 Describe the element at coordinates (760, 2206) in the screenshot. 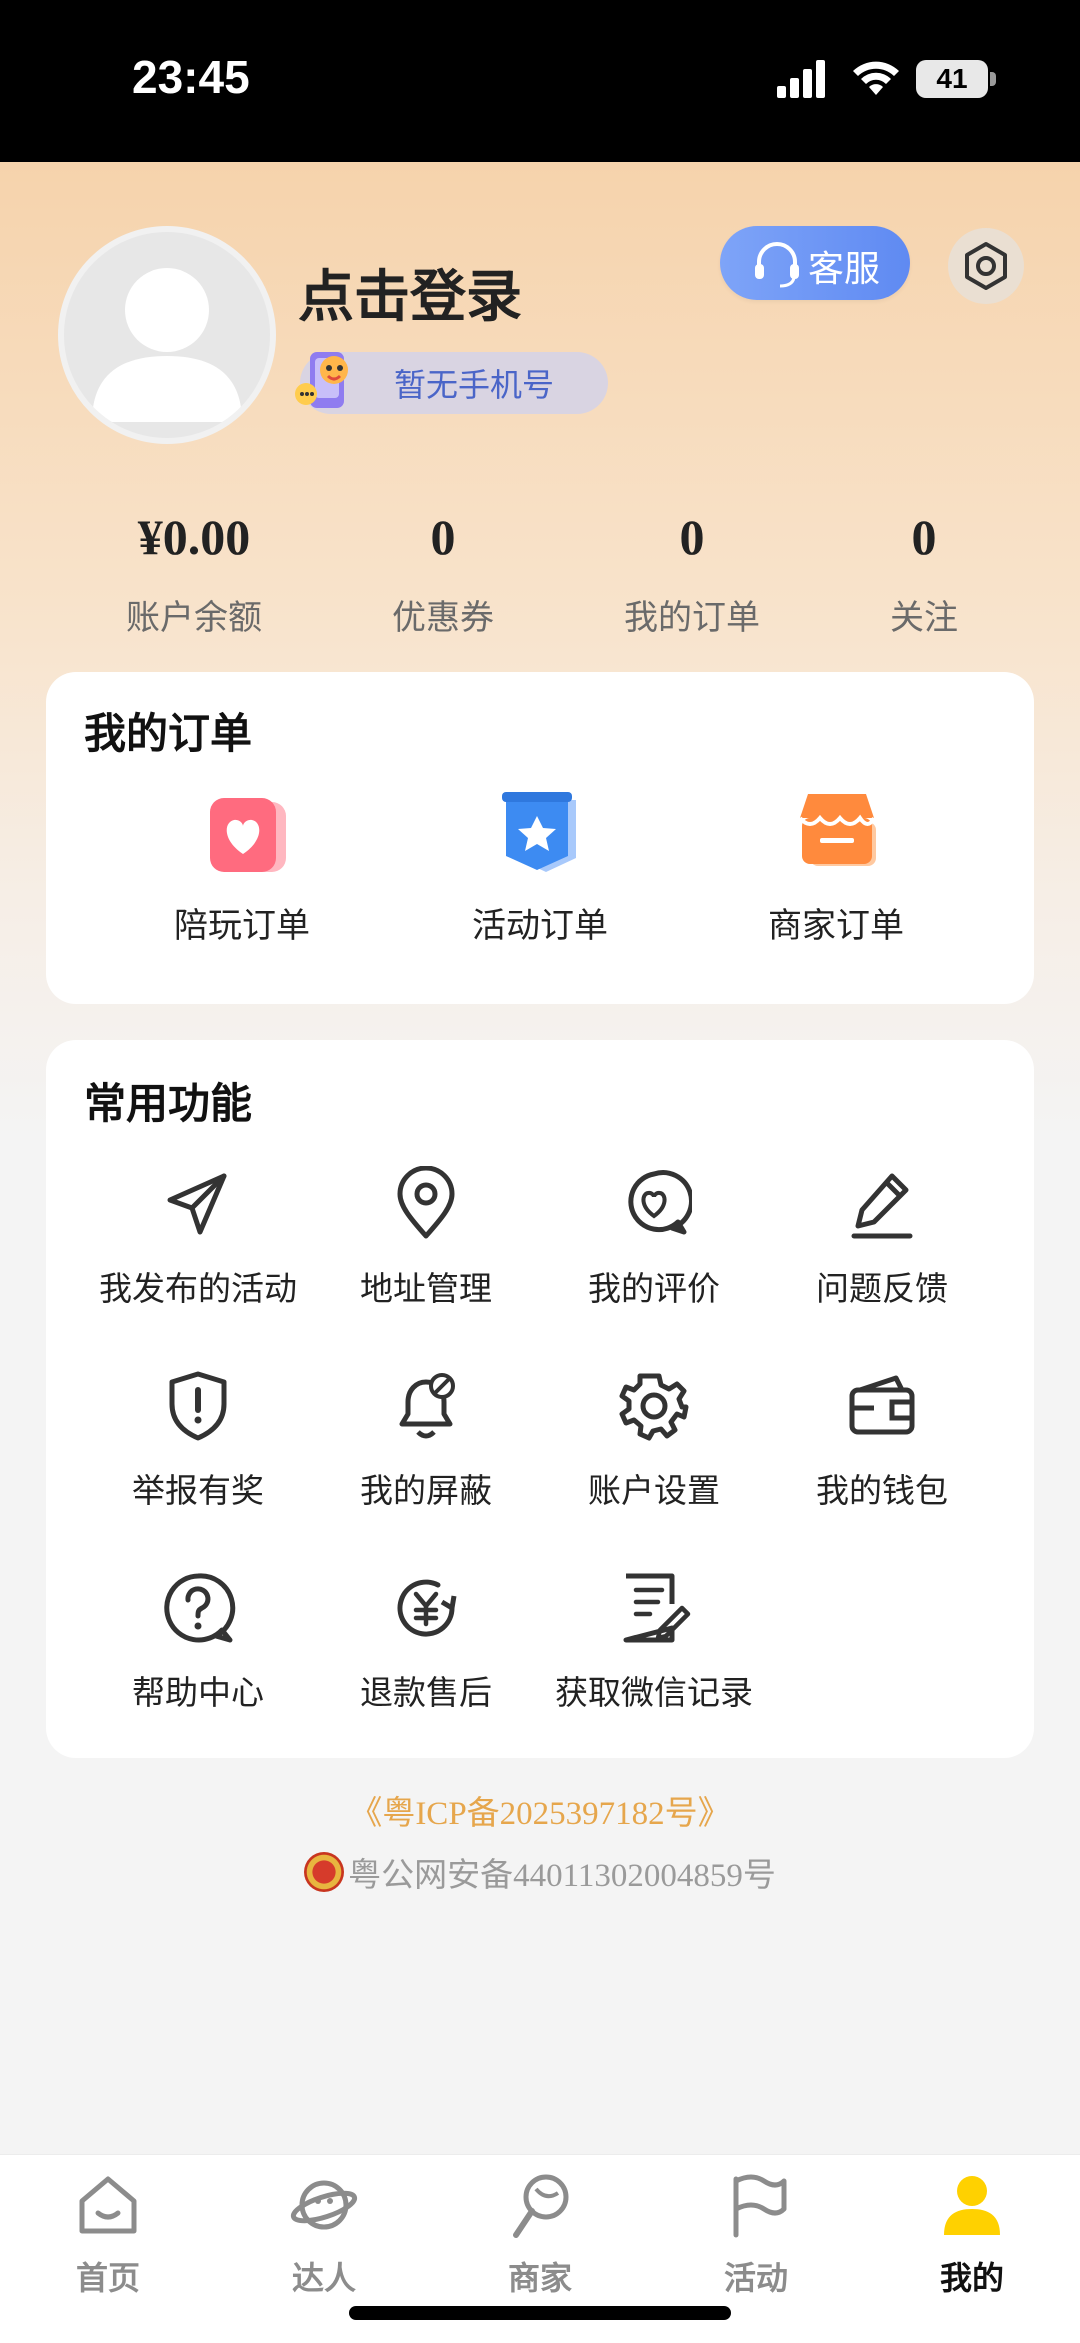

I see `flag-icon` at that location.